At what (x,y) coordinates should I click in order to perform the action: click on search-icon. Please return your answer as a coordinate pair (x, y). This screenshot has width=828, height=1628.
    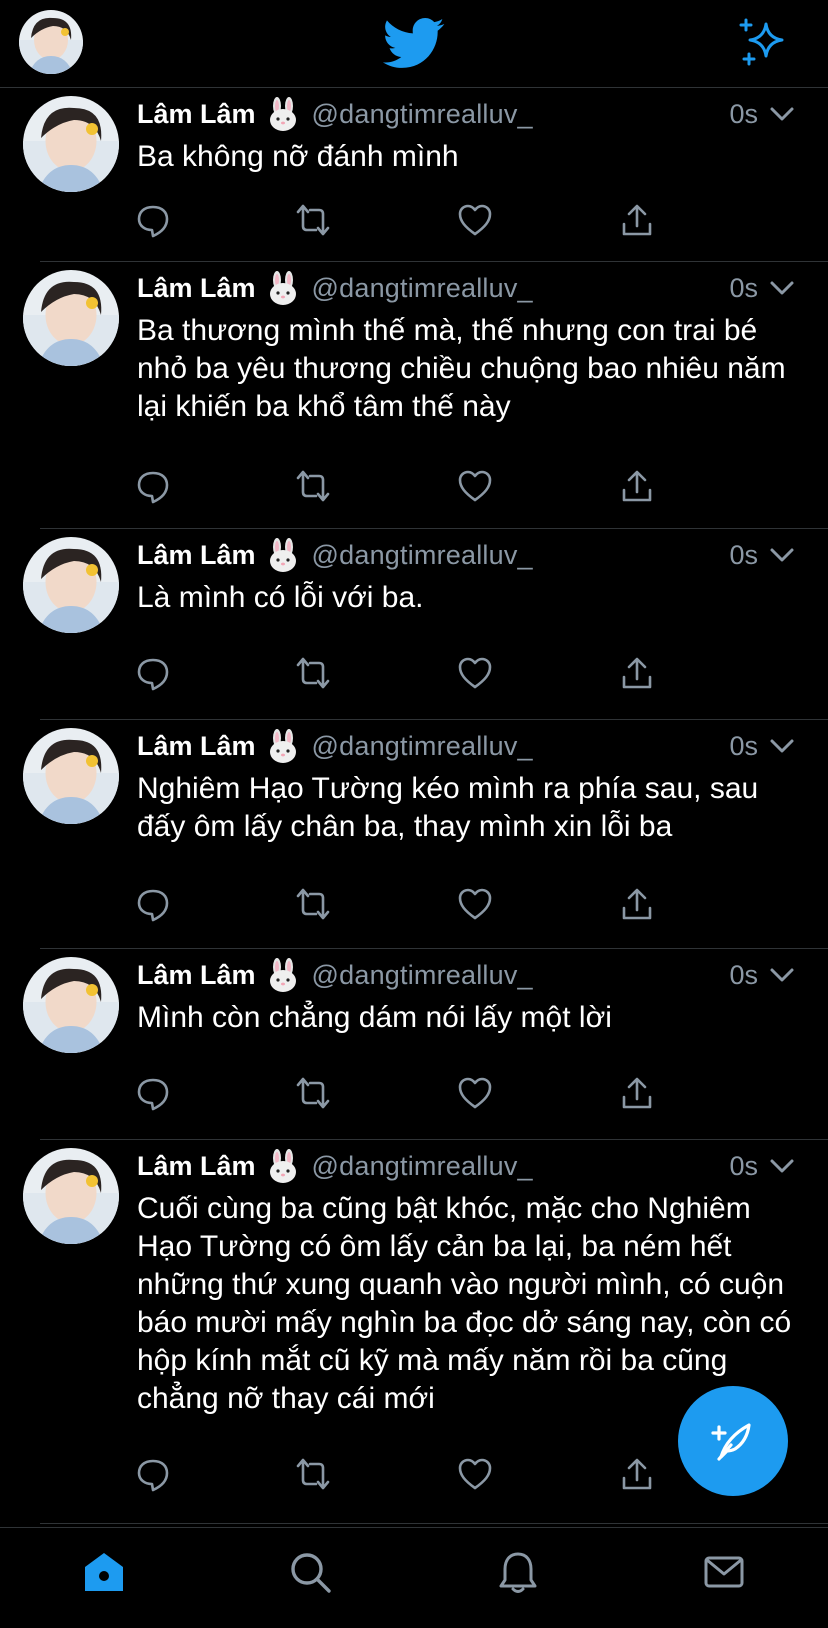
    Looking at the image, I should click on (310, 1572).